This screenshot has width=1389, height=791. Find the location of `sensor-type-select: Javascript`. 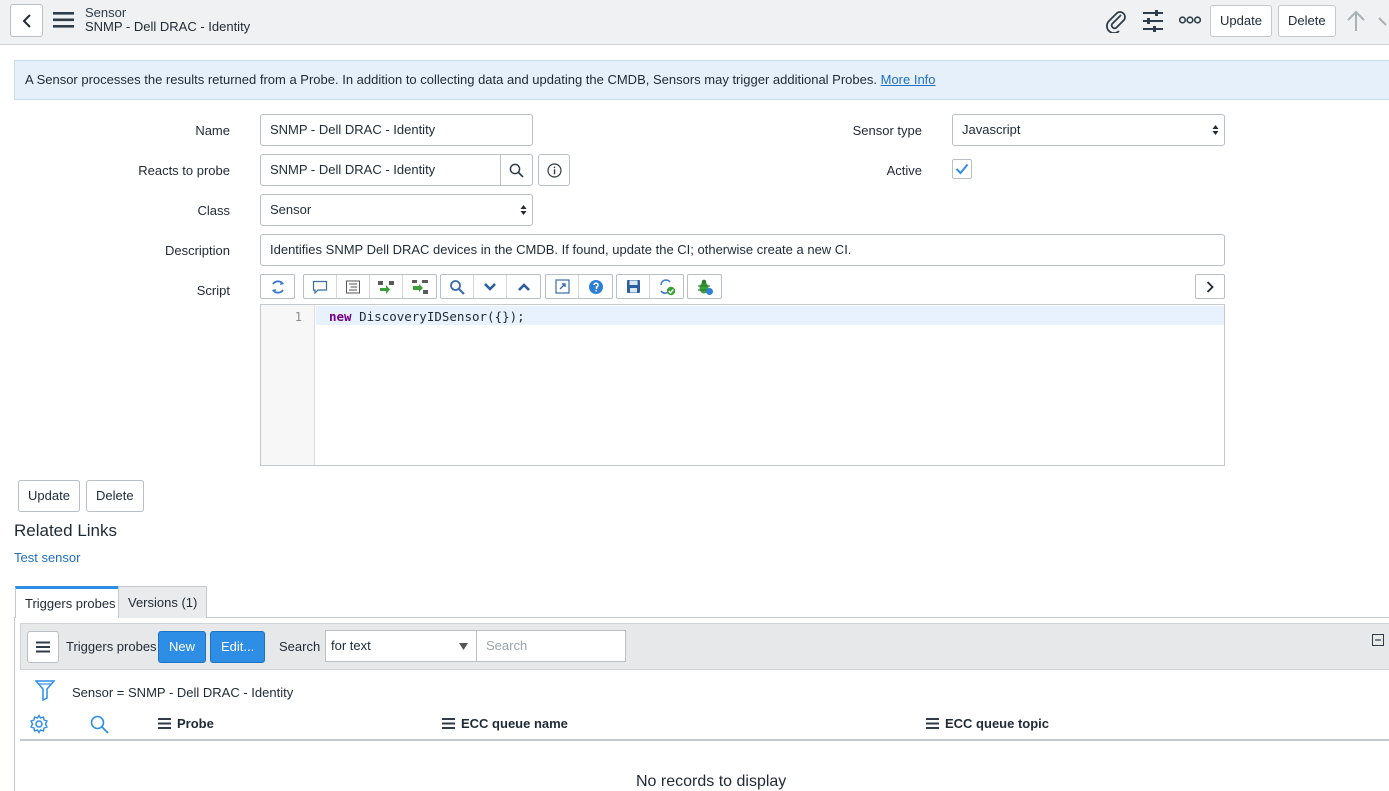

sensor-type-select: Javascript is located at coordinates (1088, 130).